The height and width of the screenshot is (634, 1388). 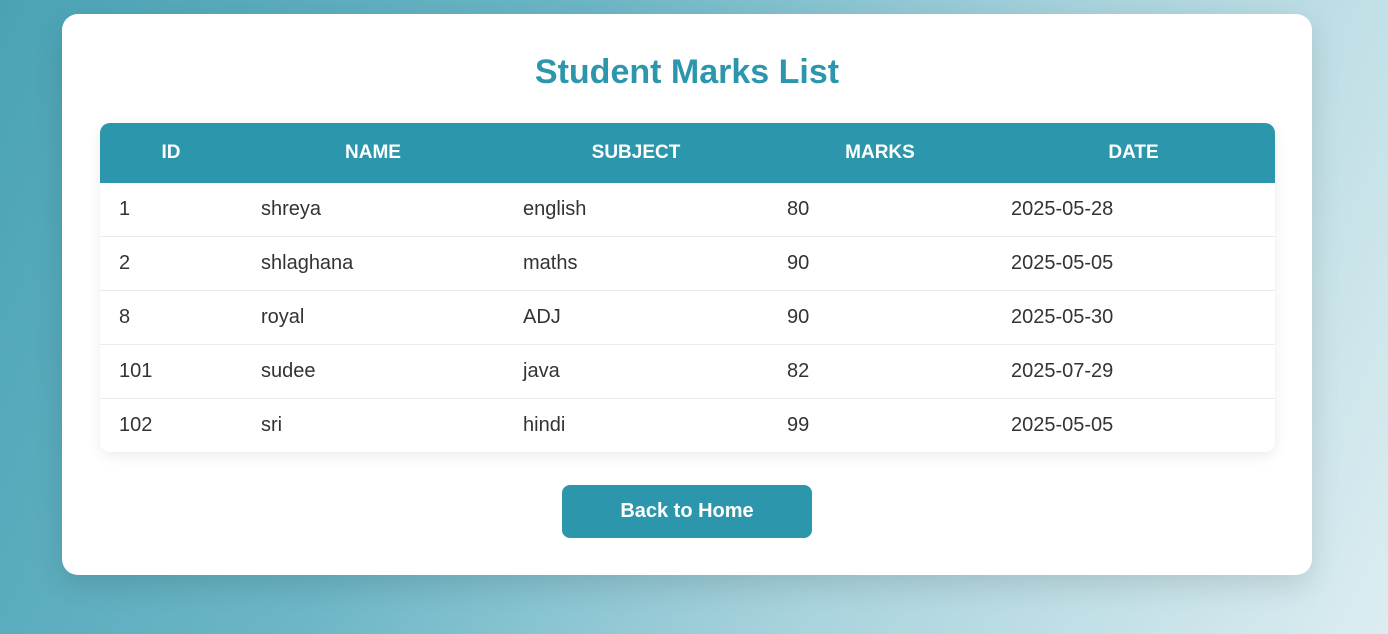 What do you see at coordinates (1133, 371) in the screenshot?
I see `cell-date: 2025-07-29` at bounding box center [1133, 371].